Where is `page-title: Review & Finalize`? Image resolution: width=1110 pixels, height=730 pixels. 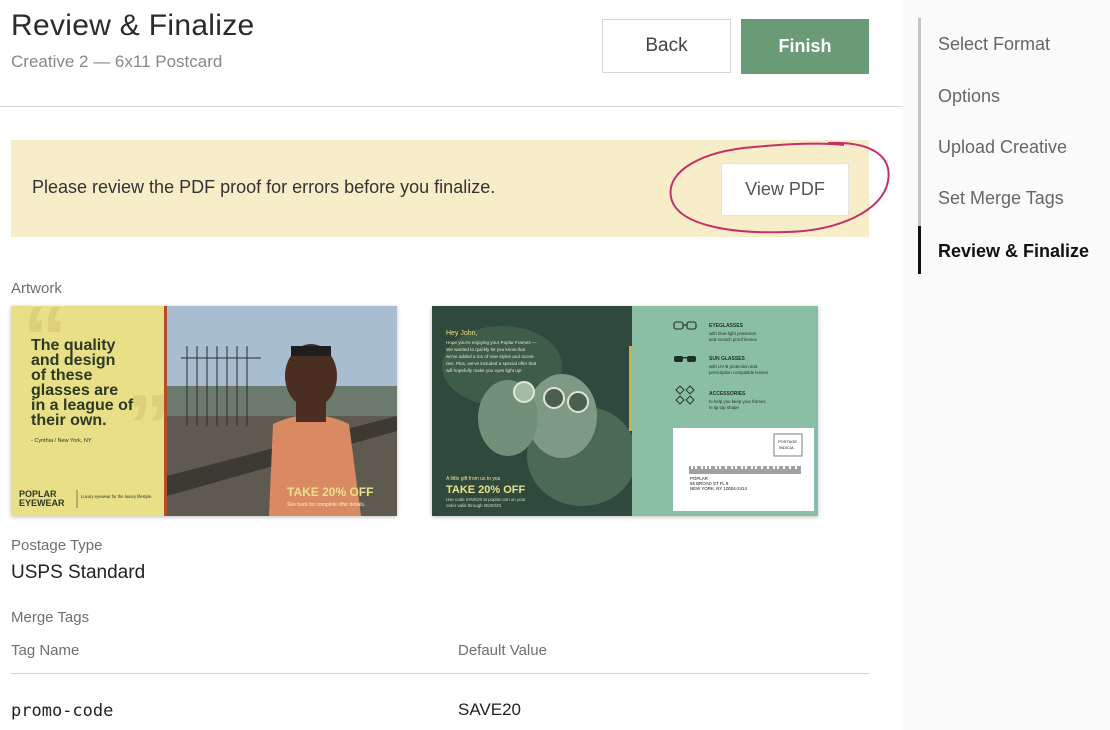
page-title: Review & Finalize is located at coordinates (133, 25).